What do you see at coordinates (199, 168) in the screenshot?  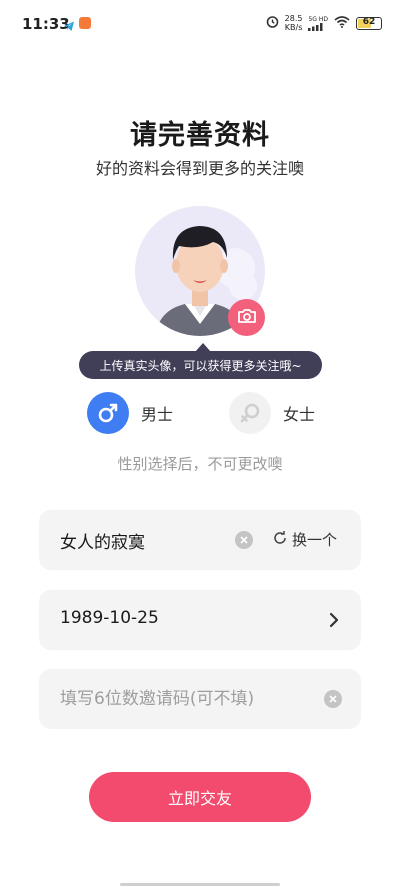 I see `page-subtitle: 好的资料会得到更多的关注噢` at bounding box center [199, 168].